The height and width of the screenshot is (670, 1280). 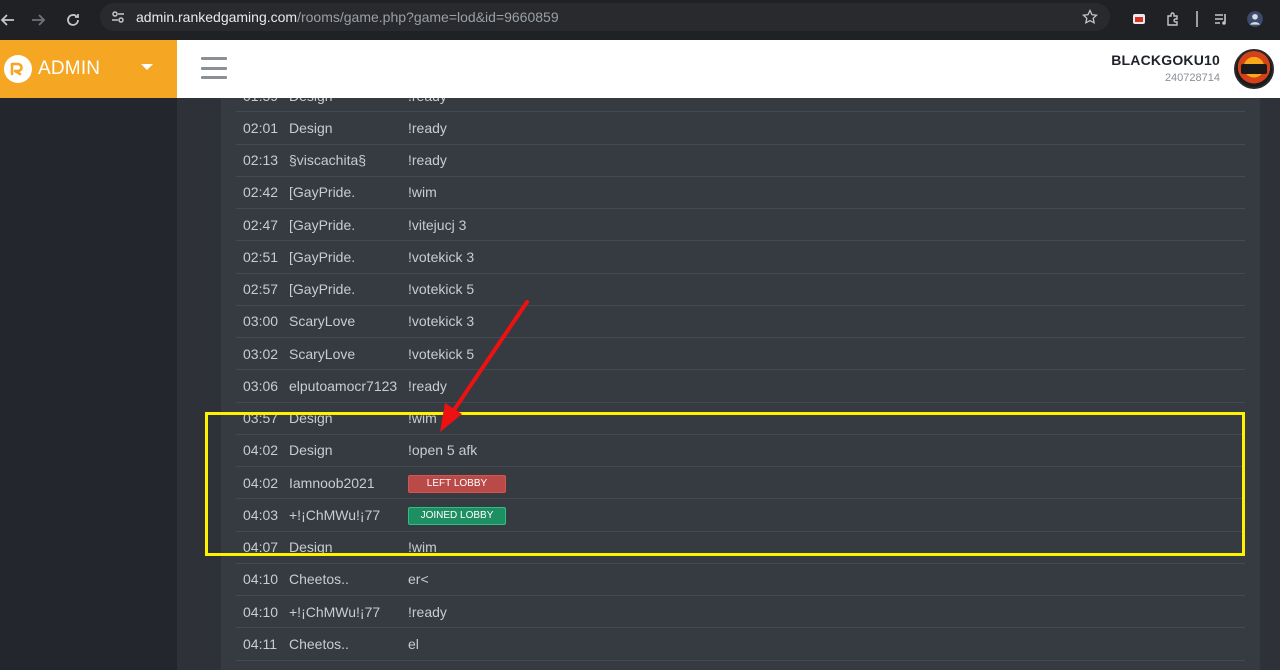 What do you see at coordinates (428, 17) in the screenshot?
I see `url-path: /rooms/game.php?game=lod&id=9660859` at bounding box center [428, 17].